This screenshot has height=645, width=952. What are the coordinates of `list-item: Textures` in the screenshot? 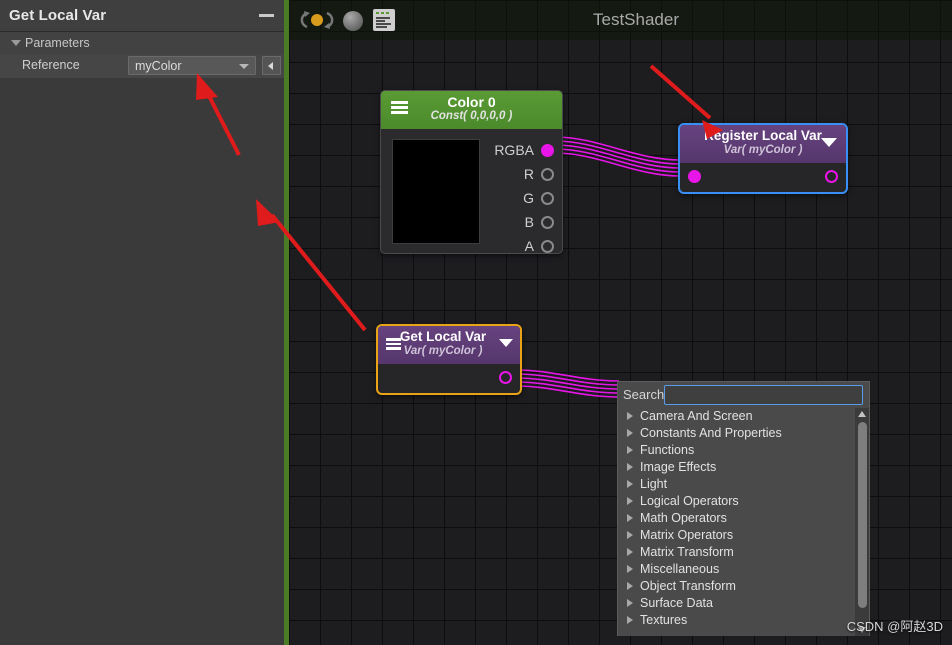 It's located at (737, 620).